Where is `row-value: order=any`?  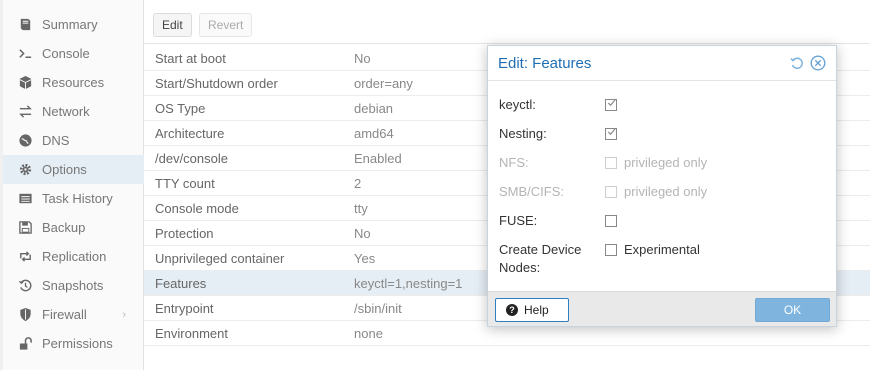 row-value: order=any is located at coordinates (383, 83).